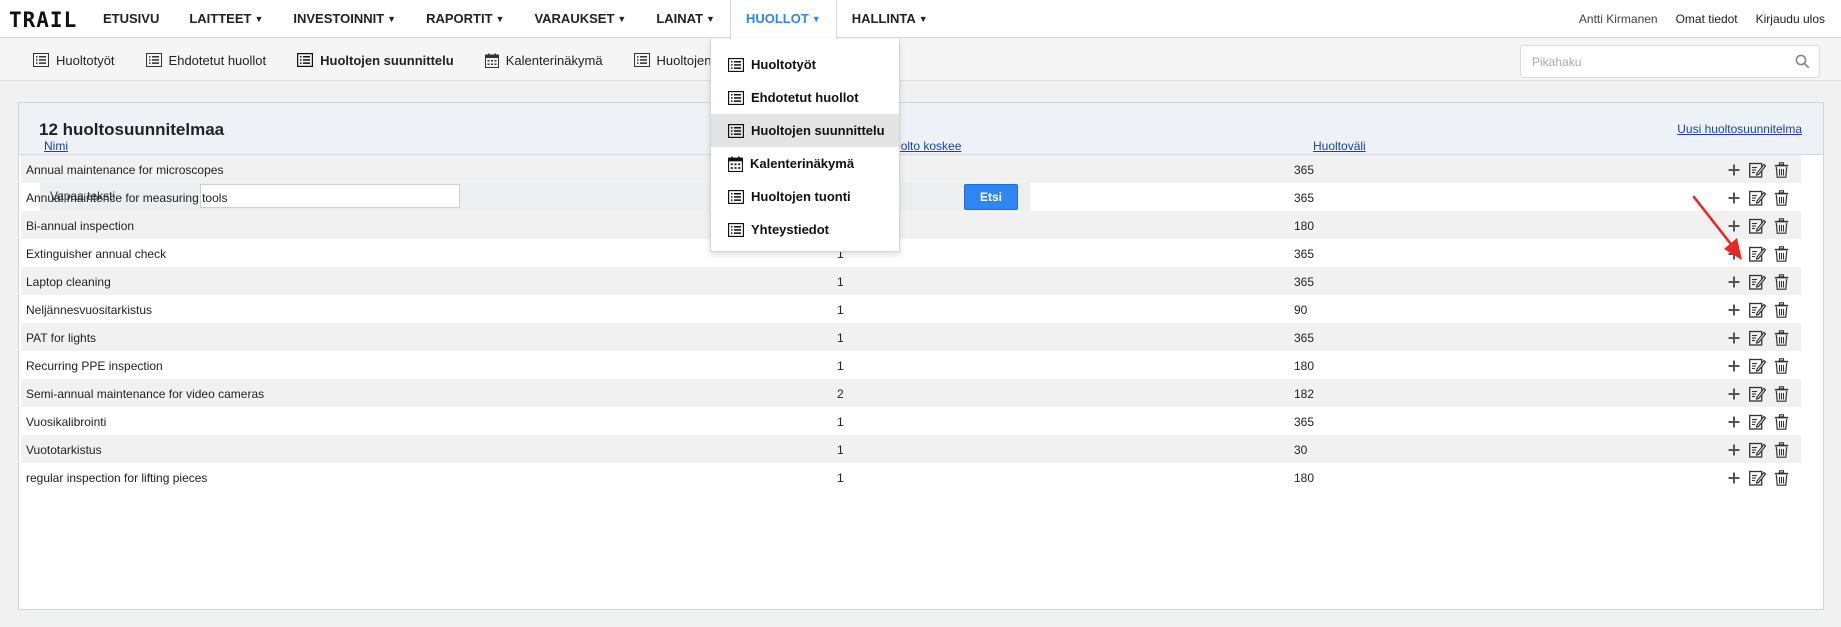  Describe the element at coordinates (96, 254) in the screenshot. I see `plan-name: Extinguisher annual check` at that location.